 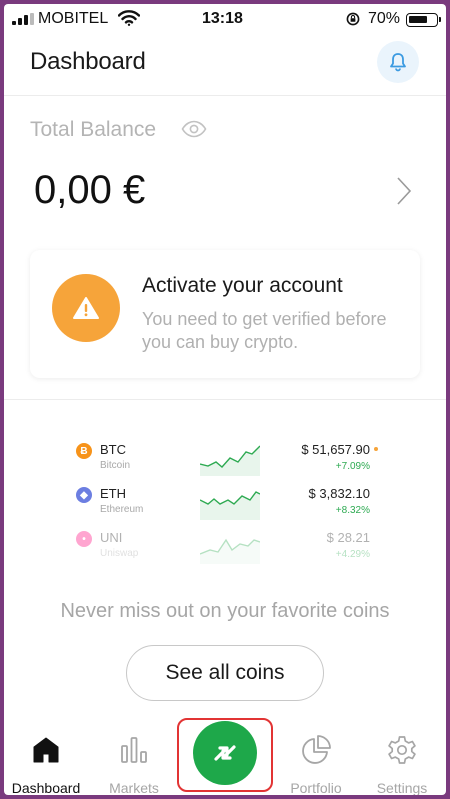 What do you see at coordinates (353, 19) in the screenshot?
I see `rotation-lock-icon` at bounding box center [353, 19].